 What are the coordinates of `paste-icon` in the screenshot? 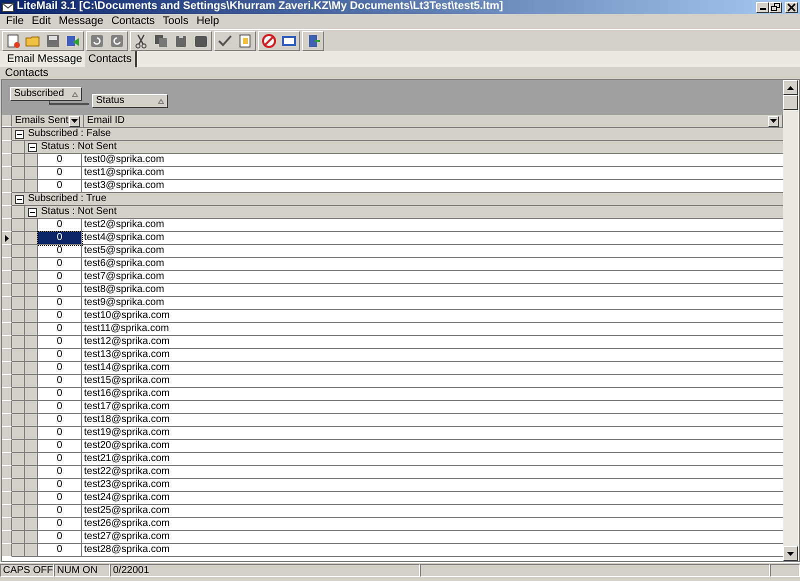 It's located at (181, 41).